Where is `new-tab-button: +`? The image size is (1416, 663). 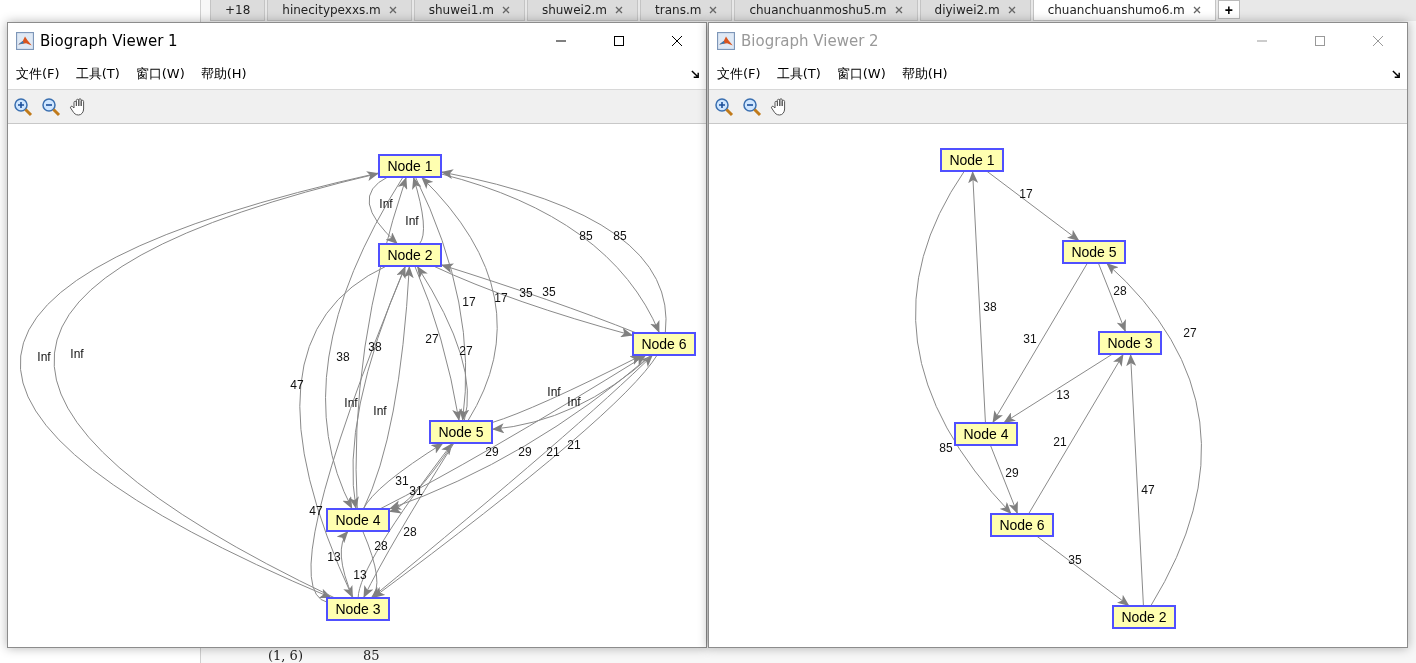
new-tab-button: + is located at coordinates (1228, 9).